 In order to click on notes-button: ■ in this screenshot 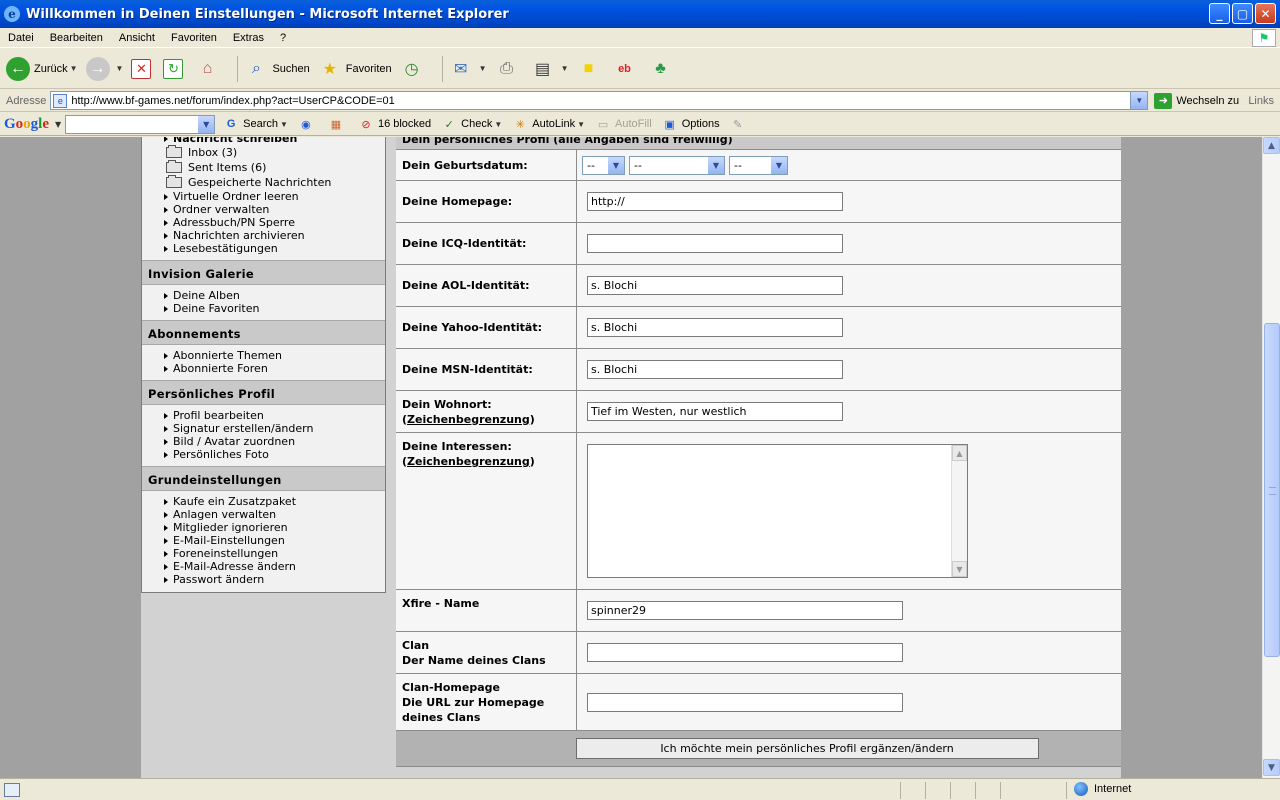, I will do `click(590, 69)`.